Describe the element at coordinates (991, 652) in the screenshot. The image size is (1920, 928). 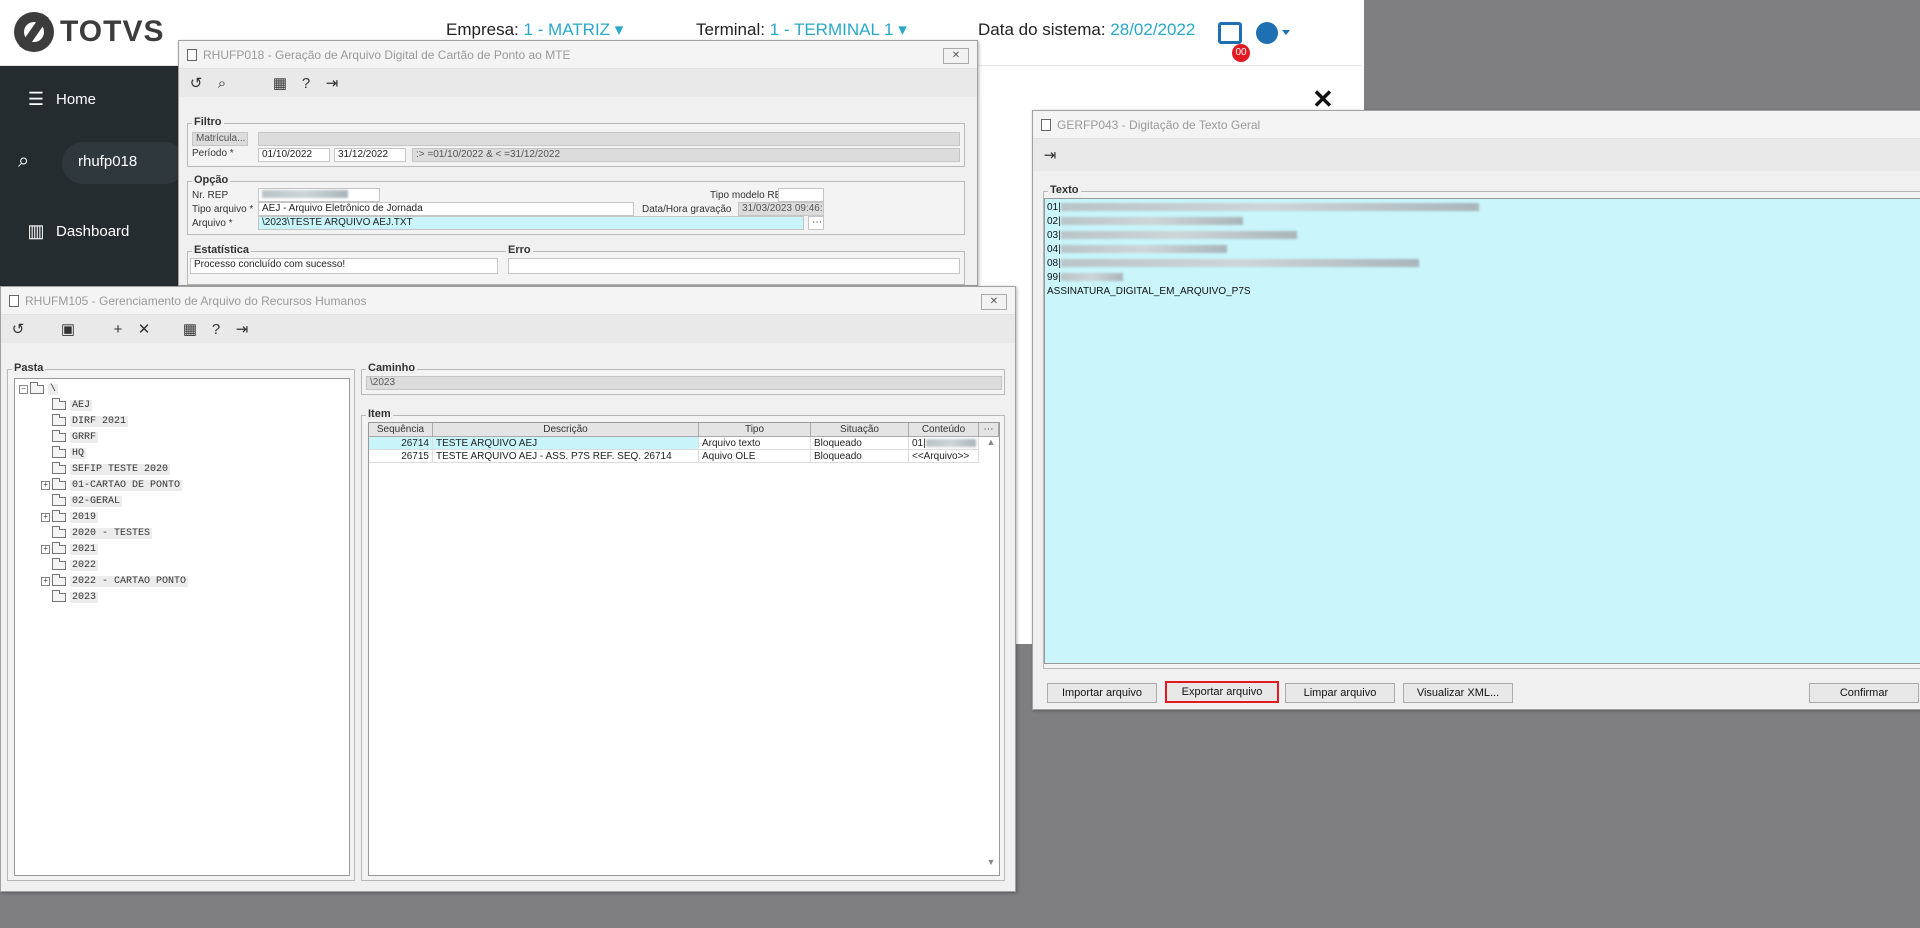
I see `scroll-track` at that location.